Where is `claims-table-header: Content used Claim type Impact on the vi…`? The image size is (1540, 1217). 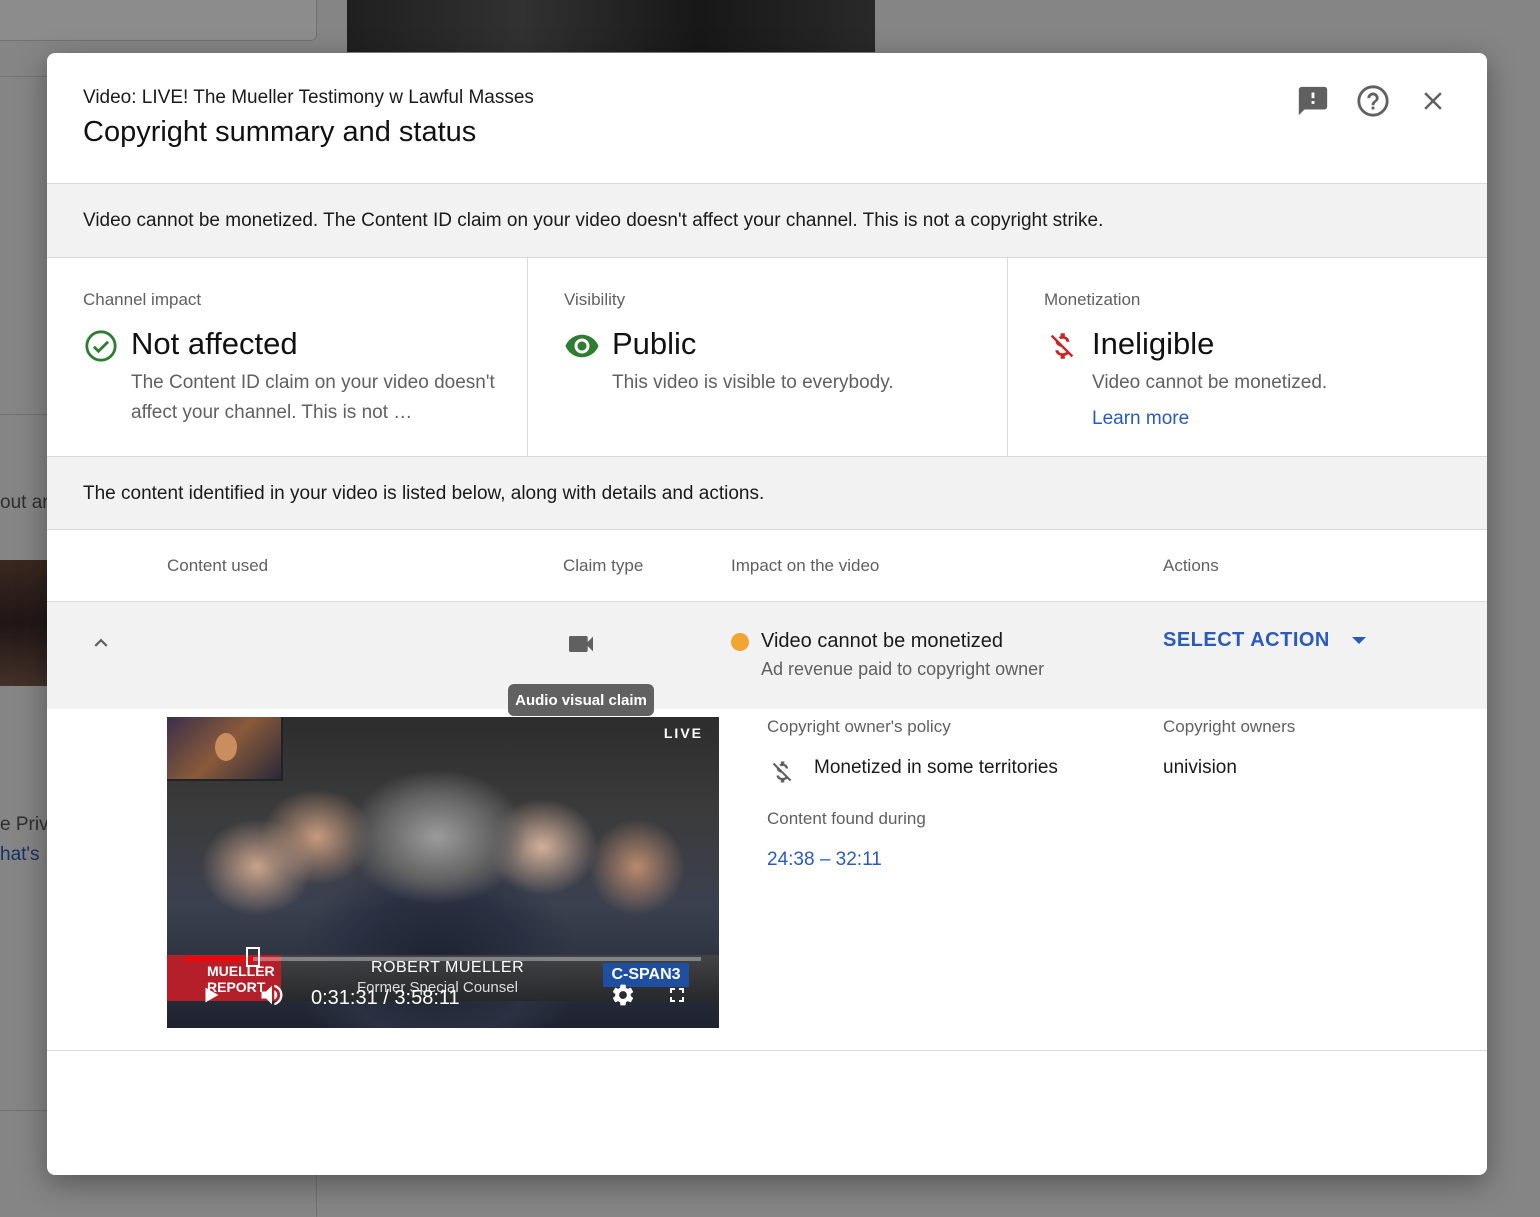
claims-table-header: Content used Claim type Impact on the vi… is located at coordinates (767, 566).